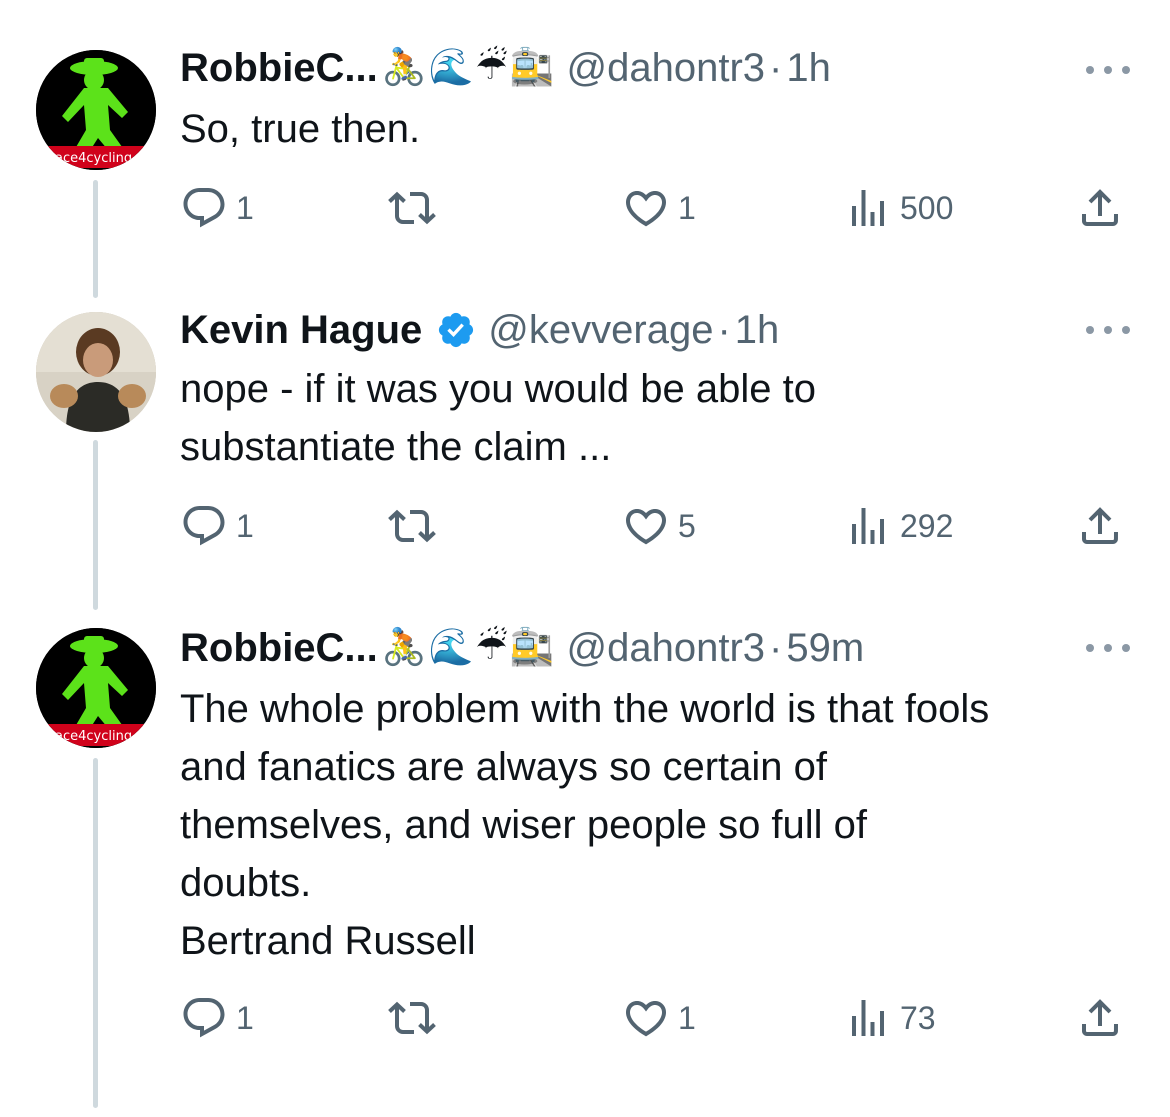  I want to click on like-button: 5, so click(659, 526).